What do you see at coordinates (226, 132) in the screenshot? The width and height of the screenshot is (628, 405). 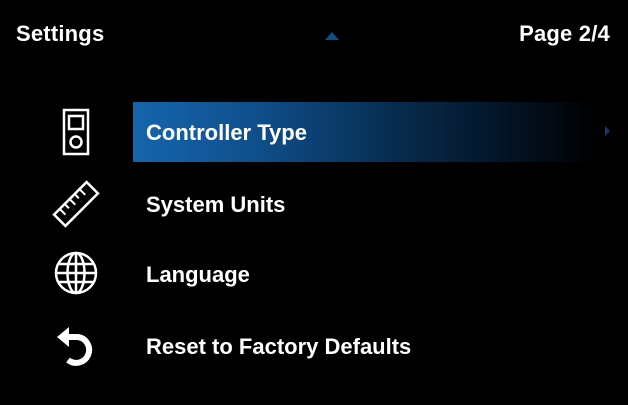 I see `menu-item-label: Controller Type` at bounding box center [226, 132].